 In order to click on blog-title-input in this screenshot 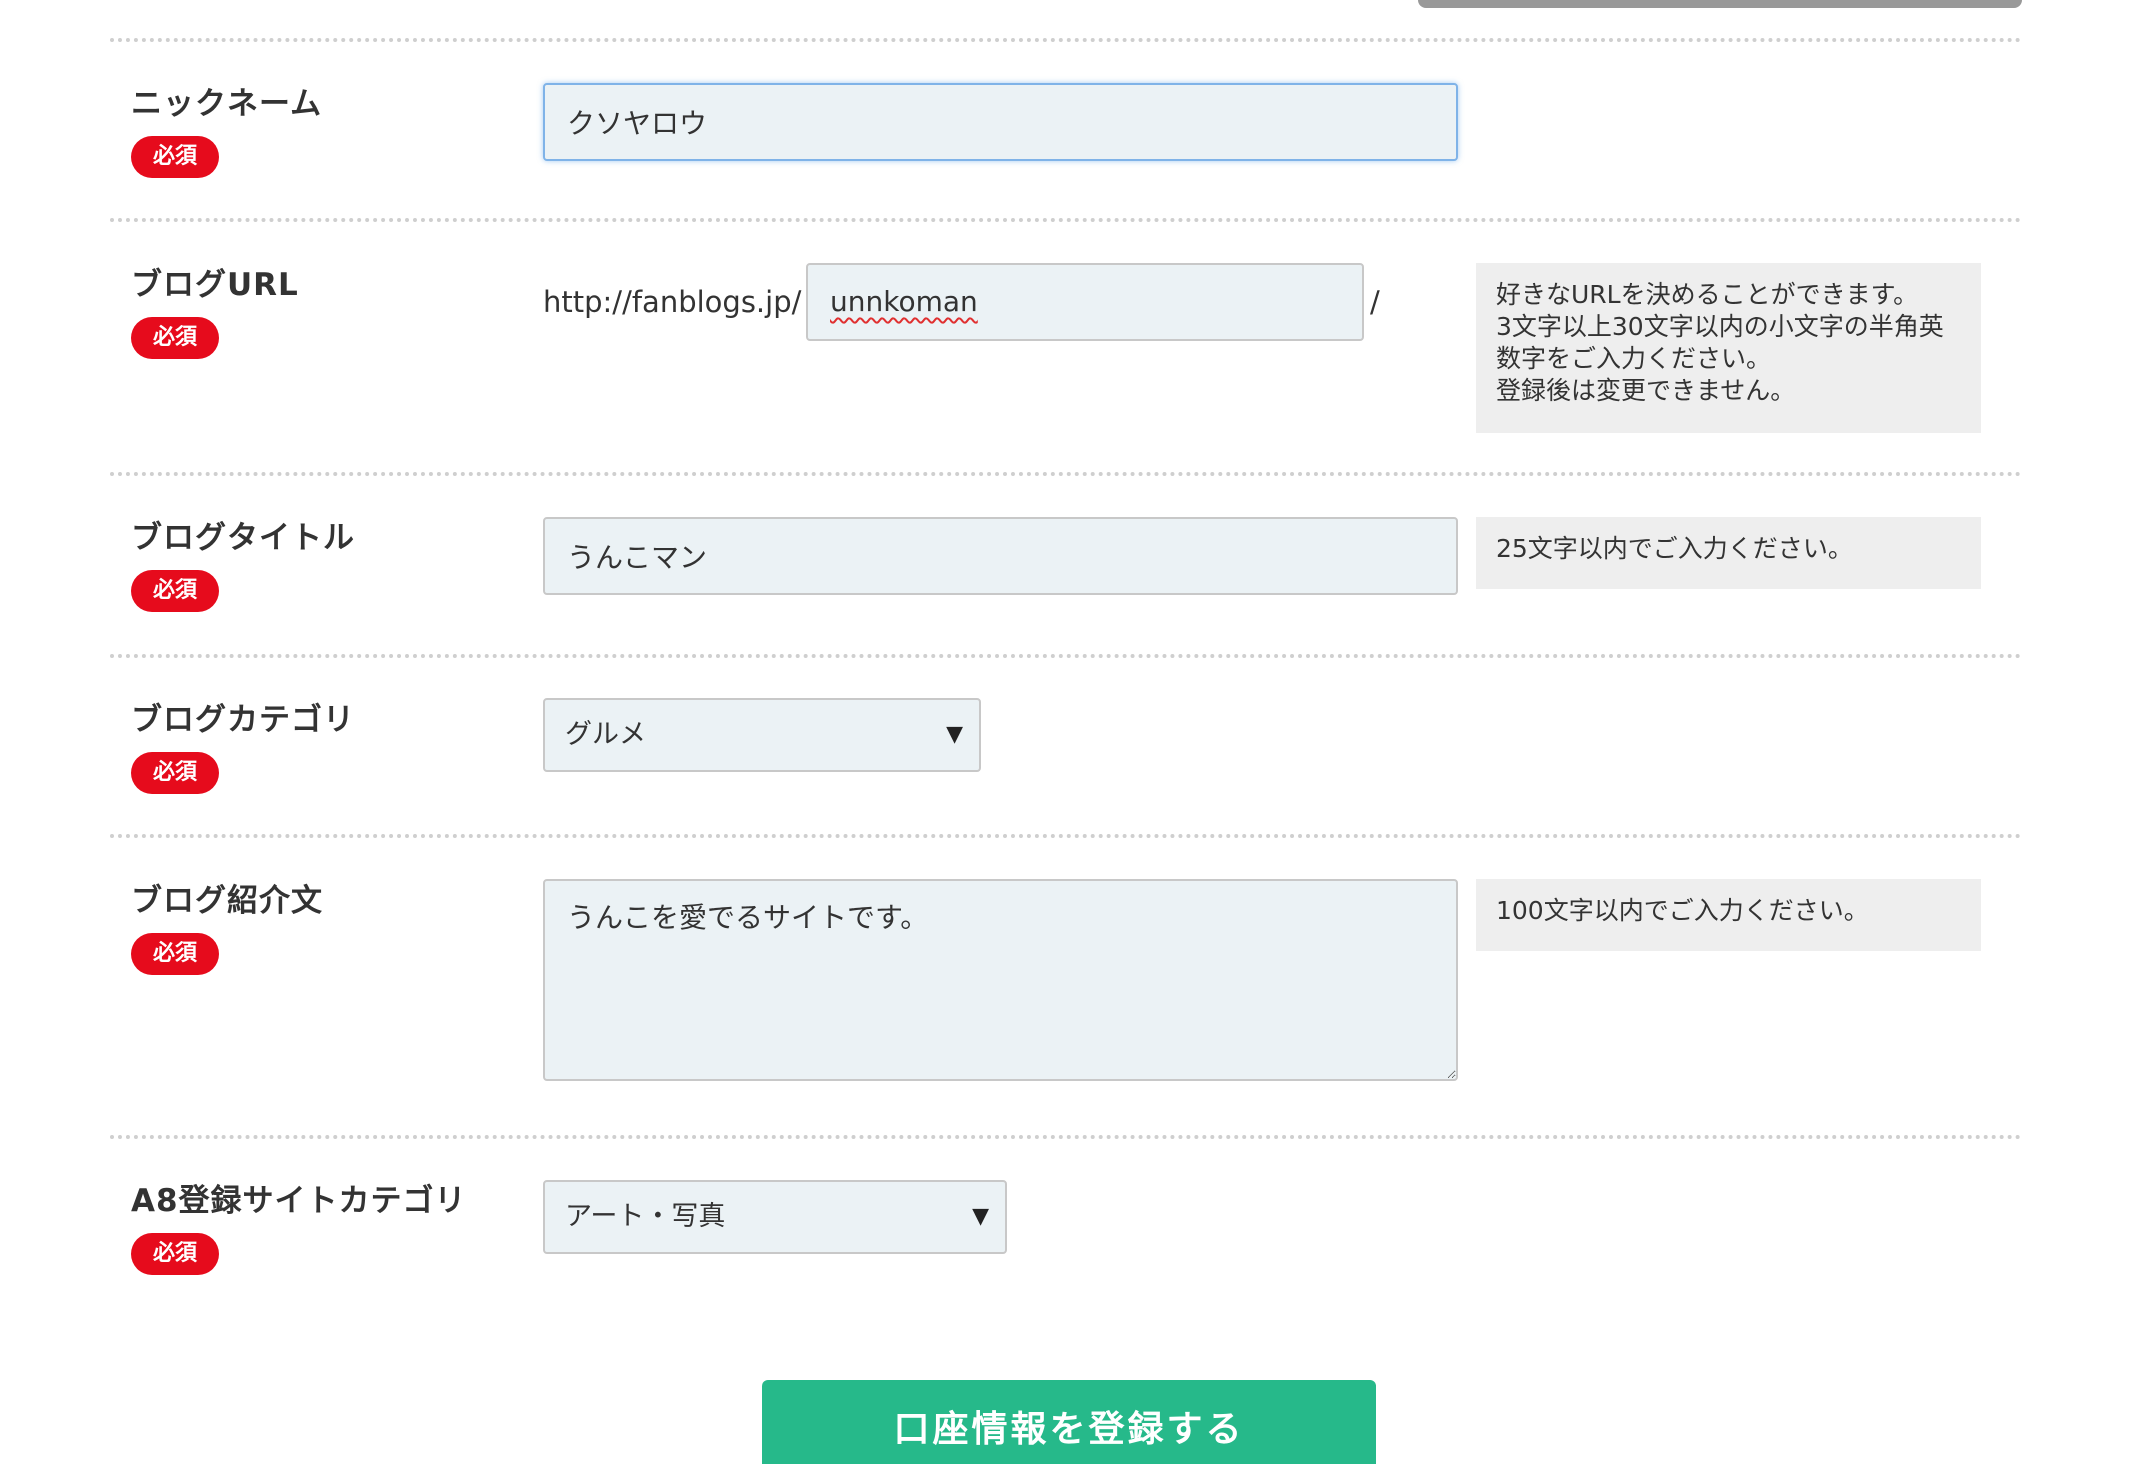, I will do `click(1000, 556)`.